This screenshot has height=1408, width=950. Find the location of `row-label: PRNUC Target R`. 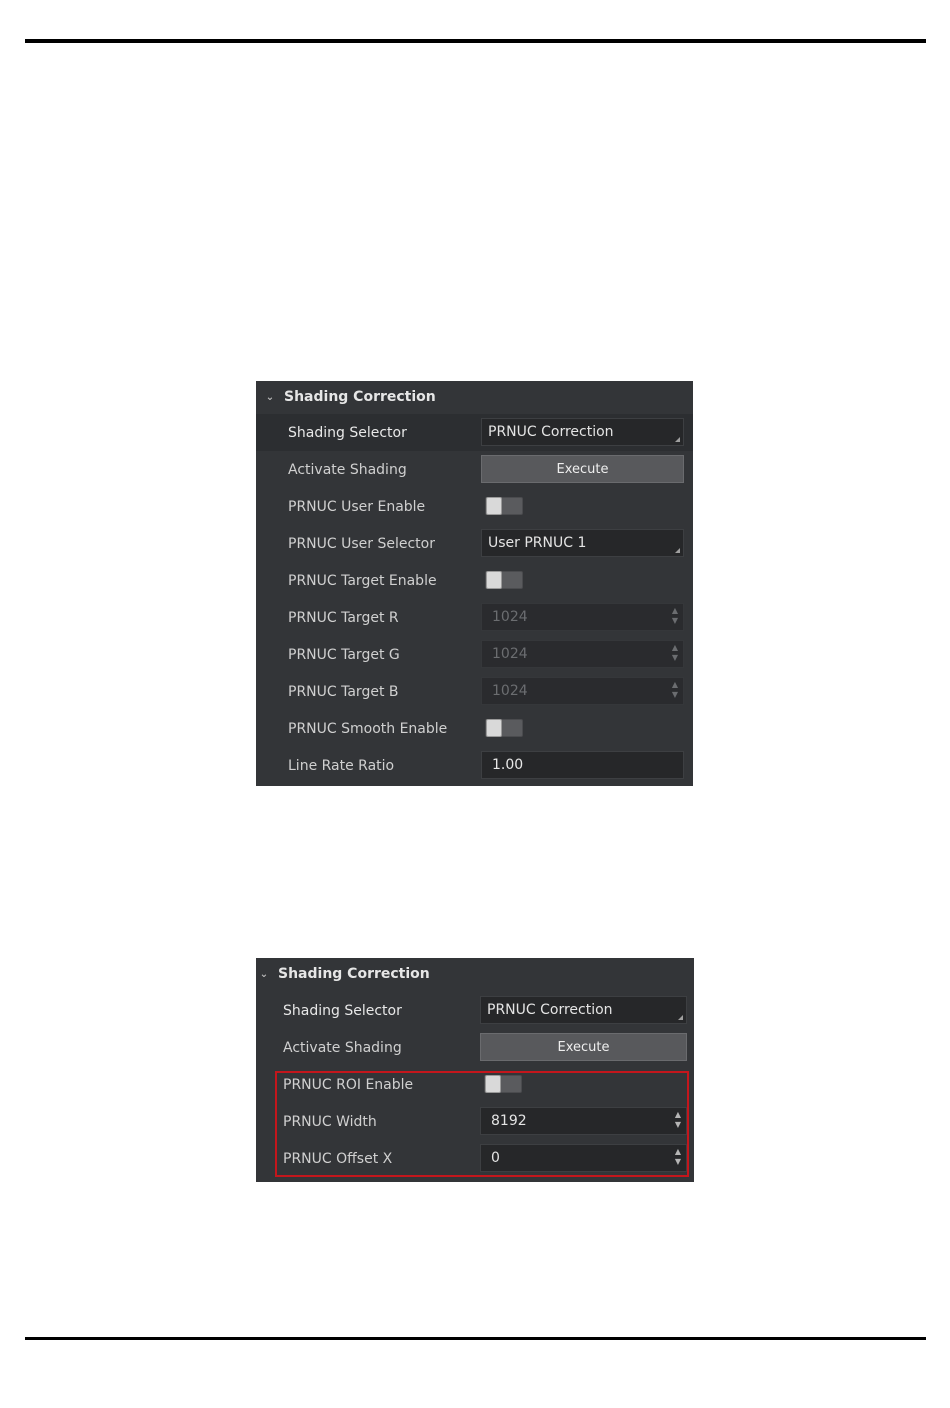

row-label: PRNUC Target R is located at coordinates (343, 617).